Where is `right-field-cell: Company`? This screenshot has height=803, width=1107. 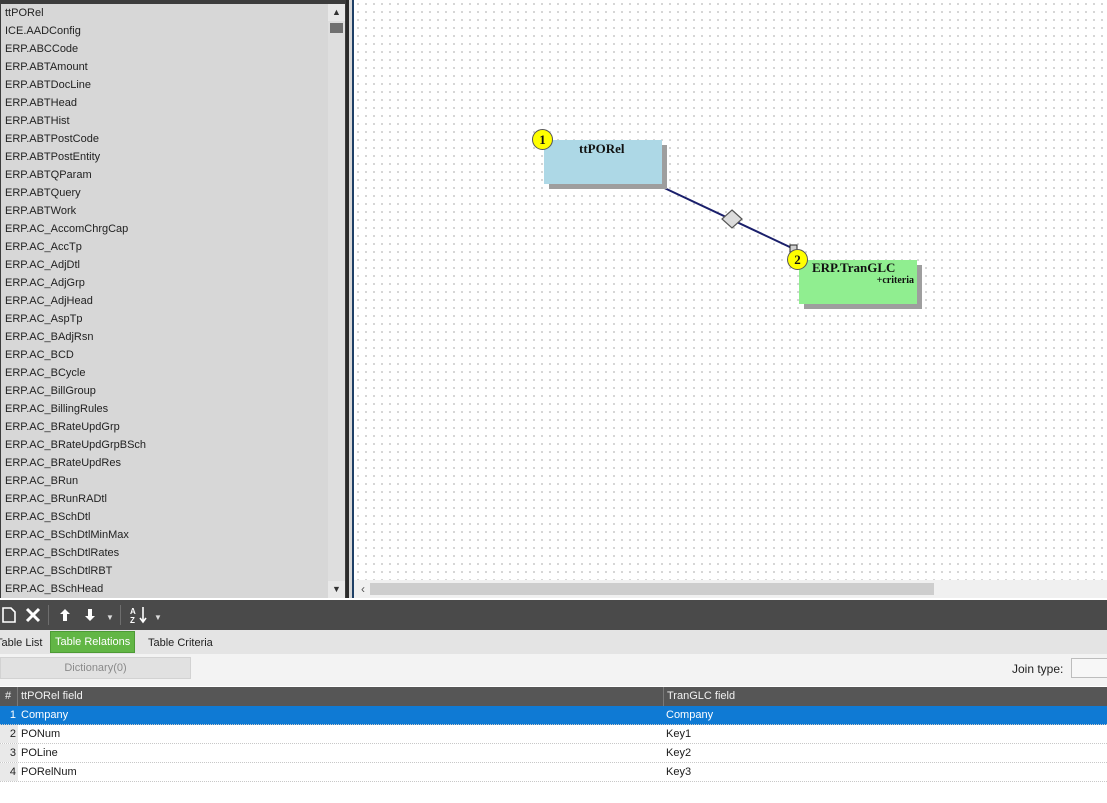 right-field-cell: Company is located at coordinates (886, 715).